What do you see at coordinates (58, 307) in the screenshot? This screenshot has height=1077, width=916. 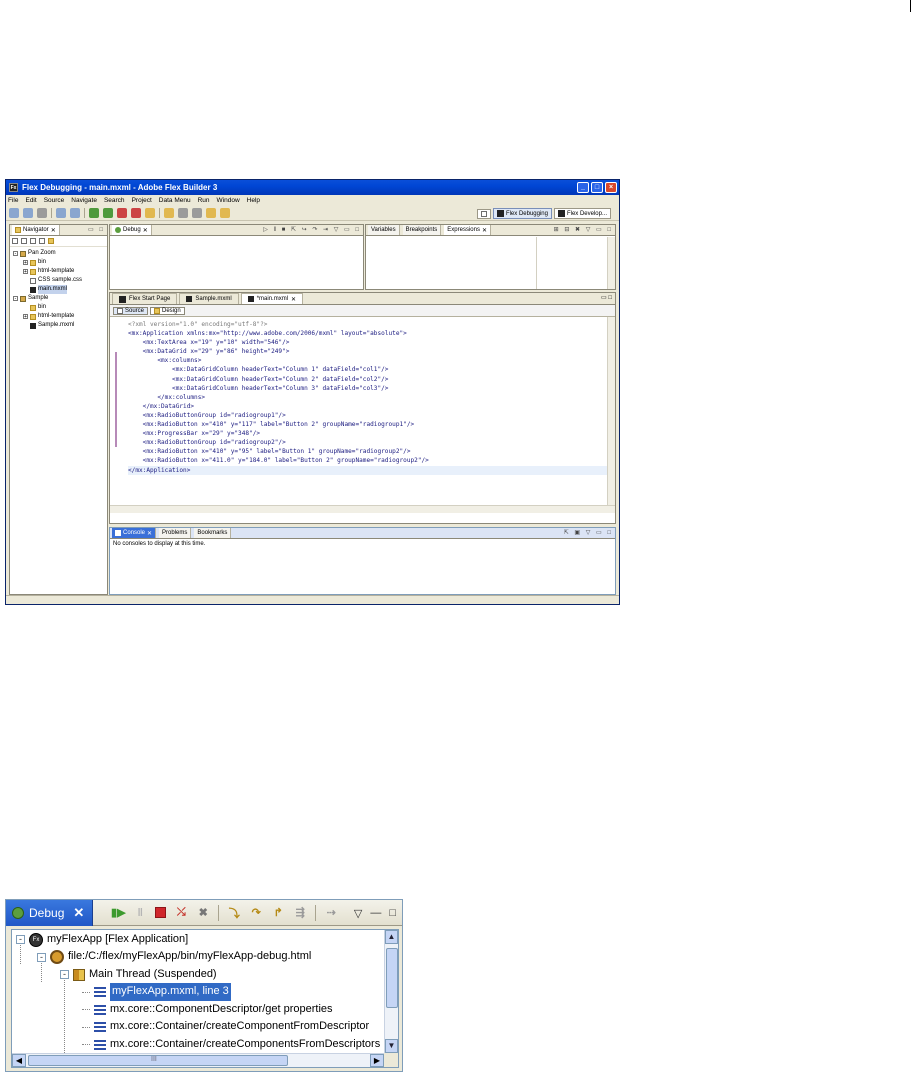 I see `navigator-item: bin` at bounding box center [58, 307].